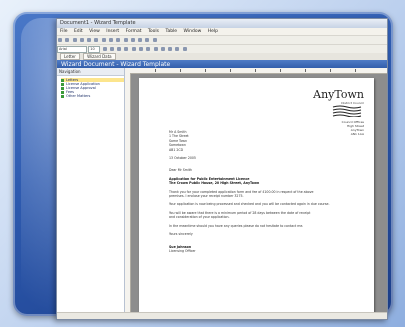  Describe the element at coordinates (170, 49) in the screenshot. I see `indent-icon` at that location.